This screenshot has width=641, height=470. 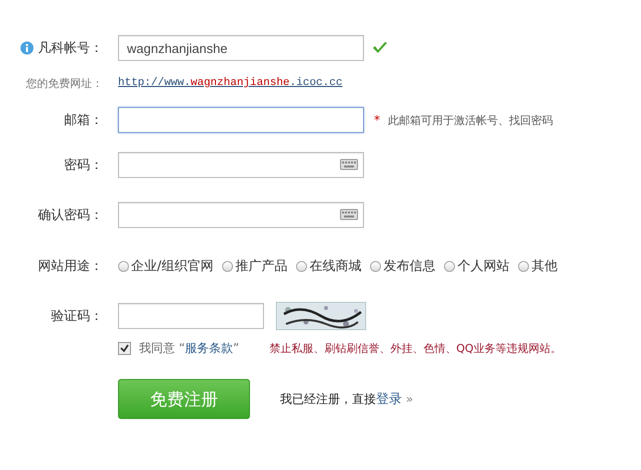 What do you see at coordinates (70, 48) in the screenshot?
I see `field-label: 凡科帐号：` at bounding box center [70, 48].